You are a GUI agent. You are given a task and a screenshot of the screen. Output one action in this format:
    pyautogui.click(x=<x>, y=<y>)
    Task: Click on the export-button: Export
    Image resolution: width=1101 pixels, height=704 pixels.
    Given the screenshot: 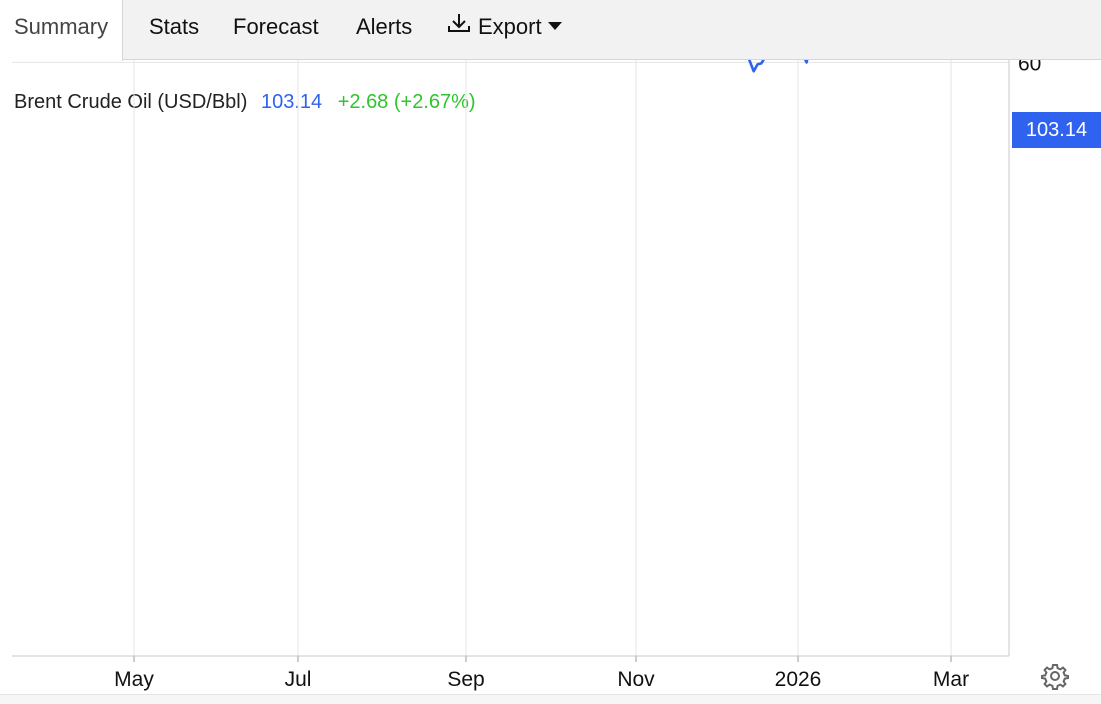 What is the action you would take?
    pyautogui.click(x=504, y=30)
    